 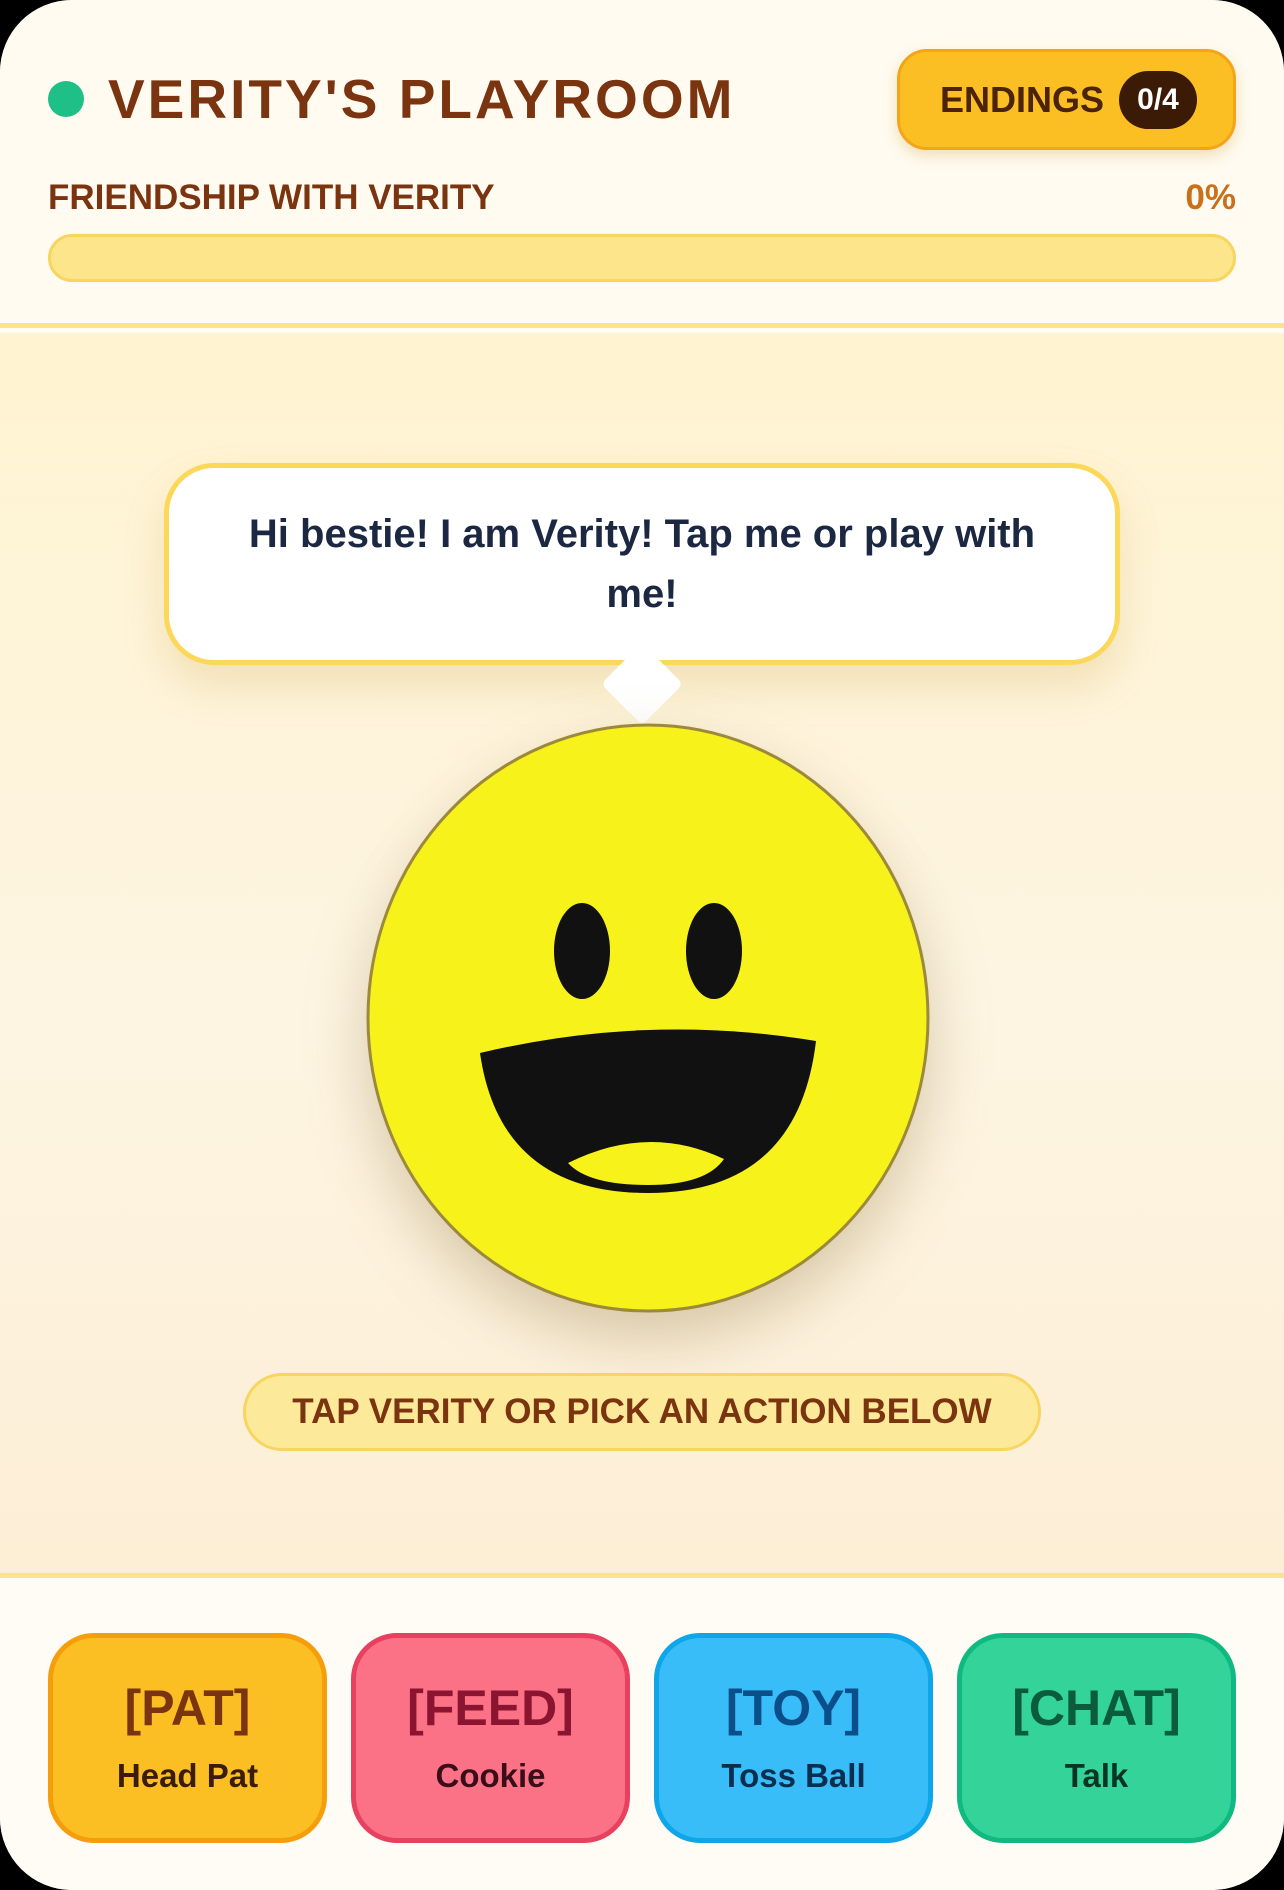 I want to click on toy-code: [TOY], so click(x=793, y=1708).